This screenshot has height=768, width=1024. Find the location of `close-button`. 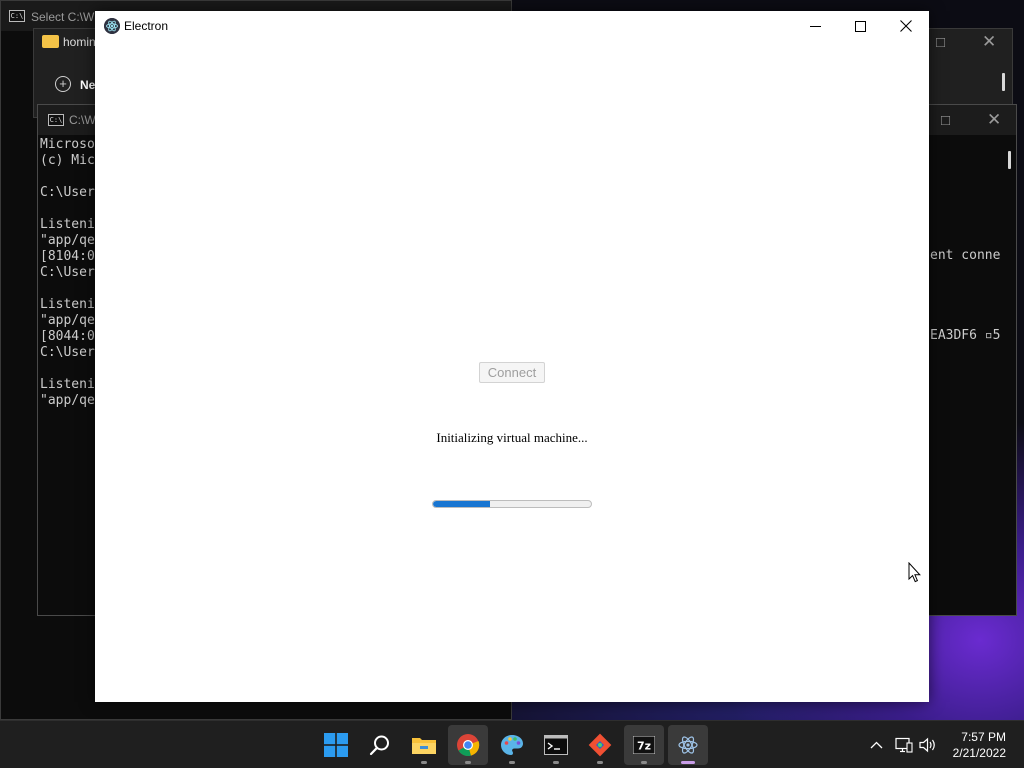

close-button is located at coordinates (906, 26).